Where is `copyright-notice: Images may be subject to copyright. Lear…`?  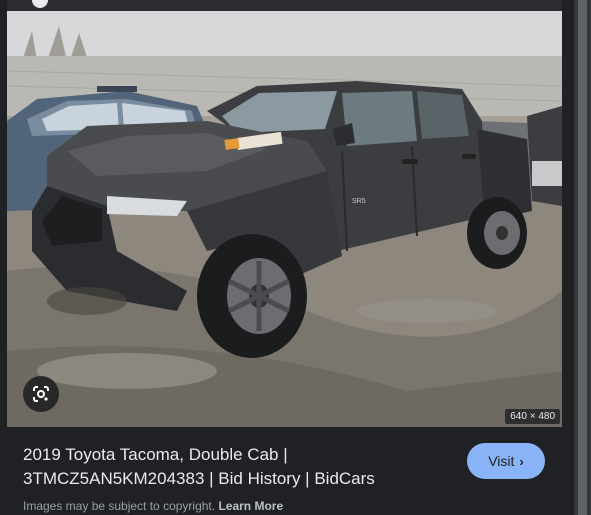
copyright-notice: Images may be subject to copyright. Lear… is located at coordinates (153, 506).